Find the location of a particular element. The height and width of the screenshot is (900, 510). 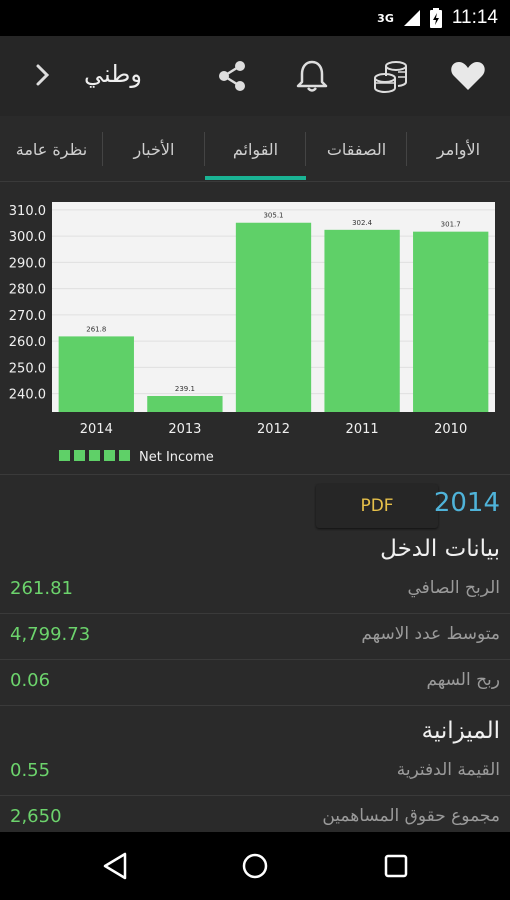

y-tick-label: 290.0 is located at coordinates (27, 263).